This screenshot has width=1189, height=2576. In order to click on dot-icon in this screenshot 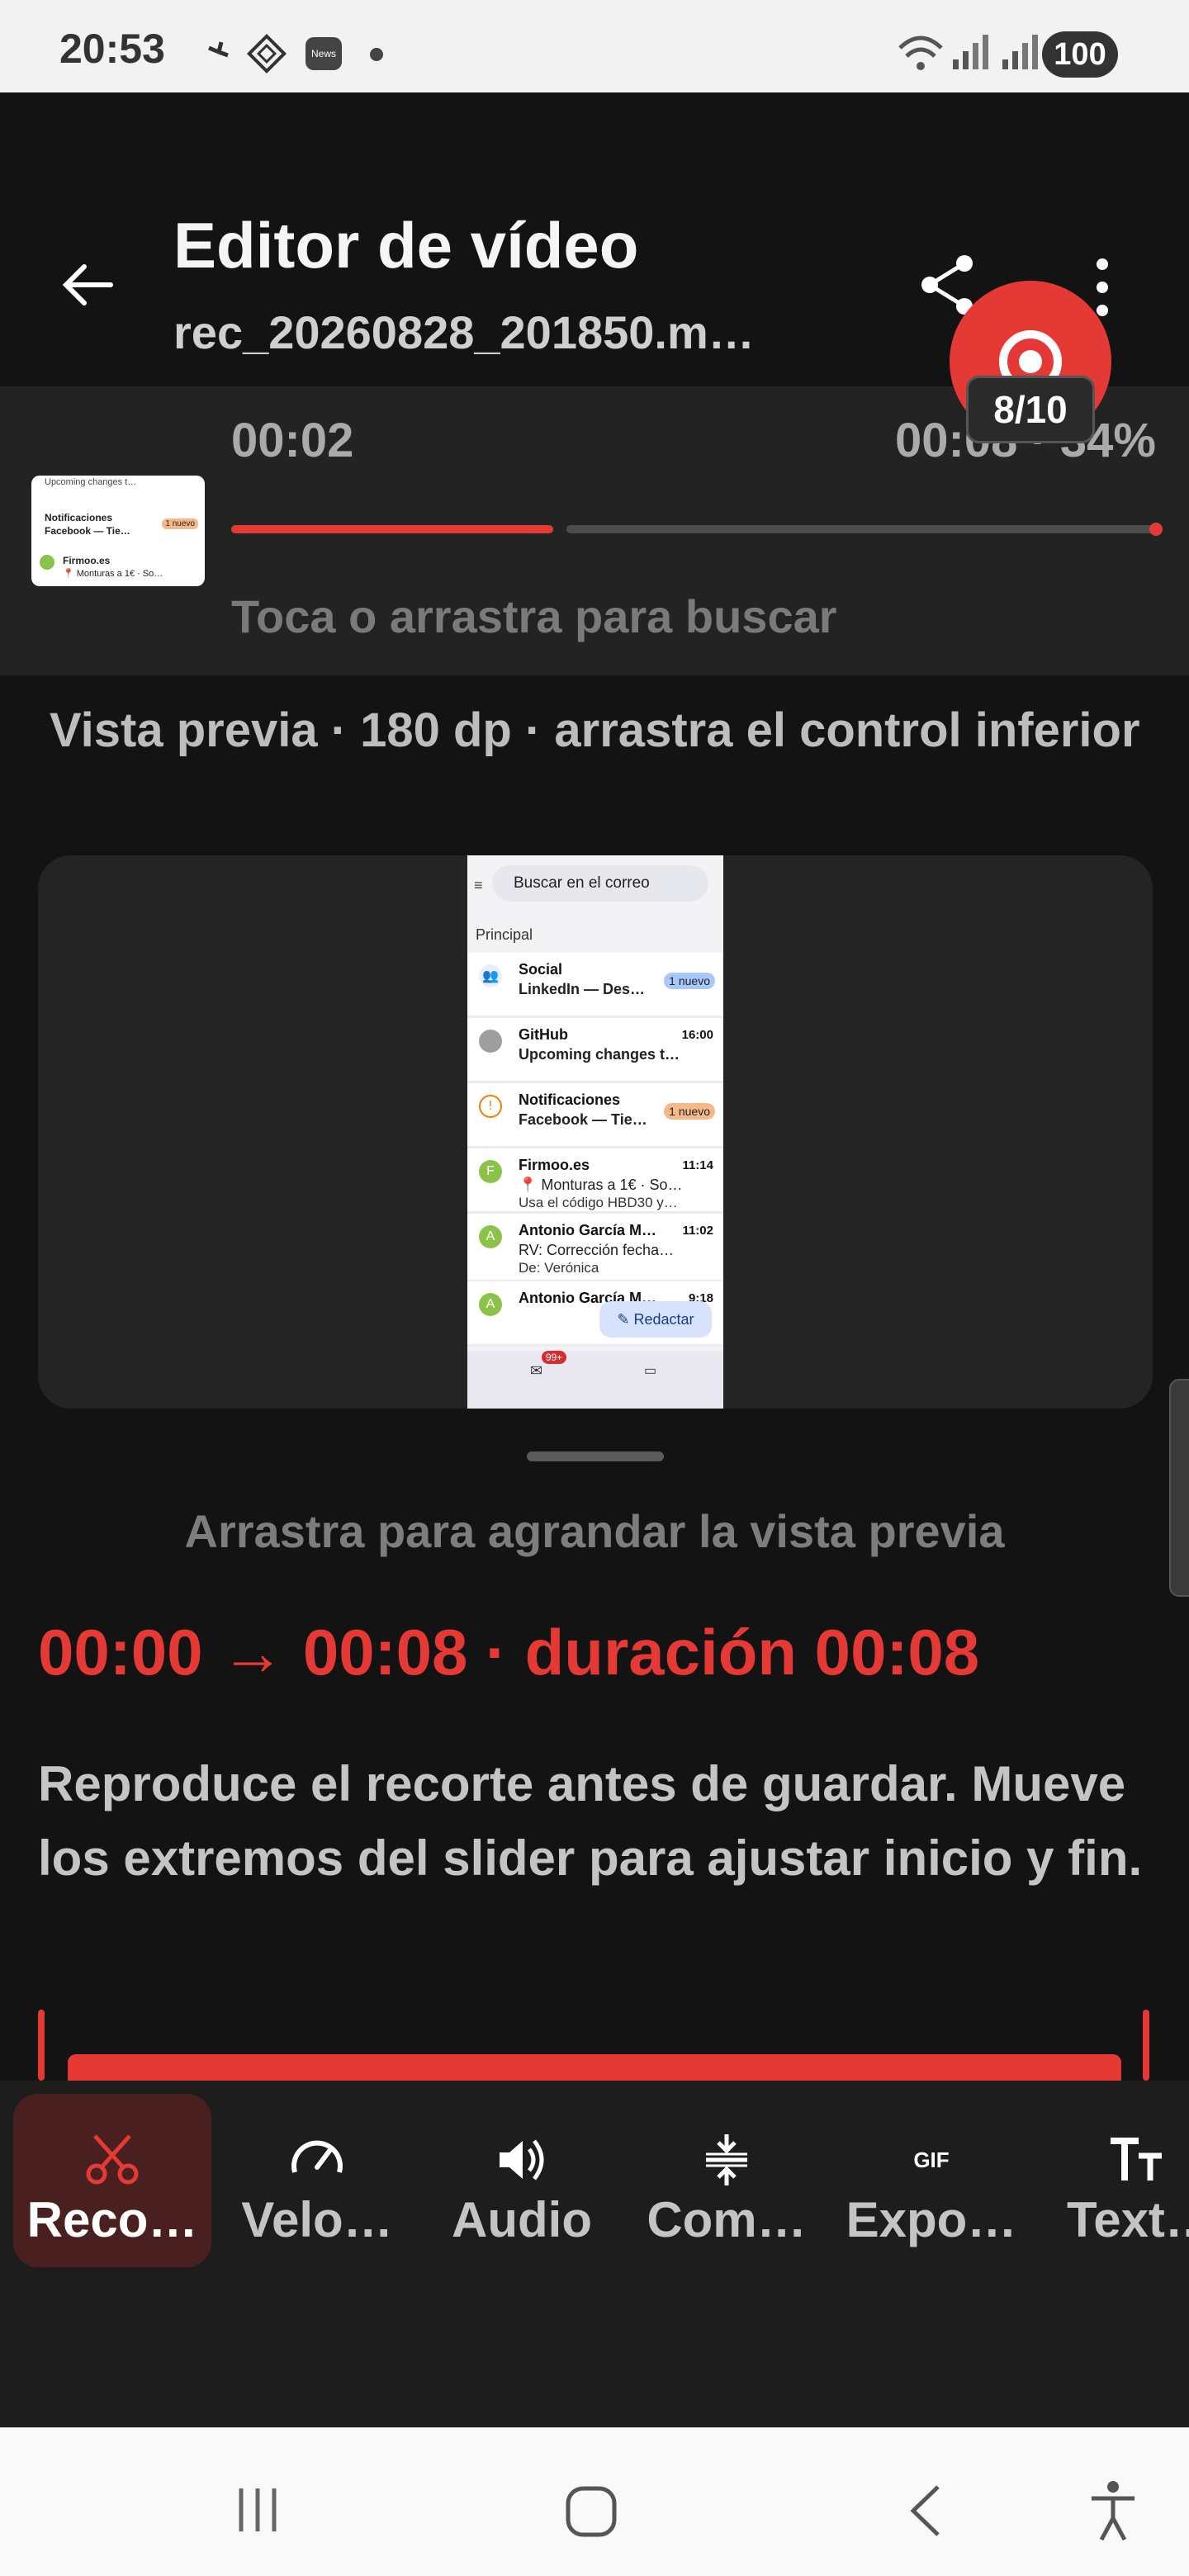, I will do `click(376, 54)`.